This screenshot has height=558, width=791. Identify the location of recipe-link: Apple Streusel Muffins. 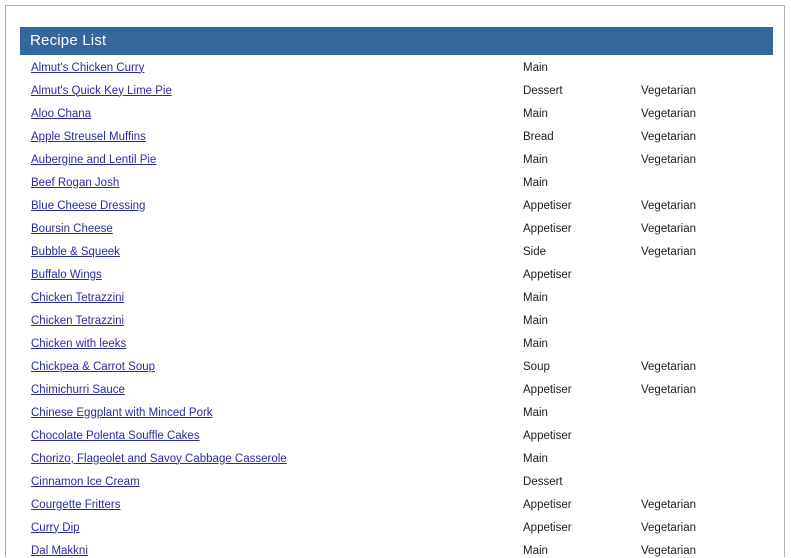
(88, 137).